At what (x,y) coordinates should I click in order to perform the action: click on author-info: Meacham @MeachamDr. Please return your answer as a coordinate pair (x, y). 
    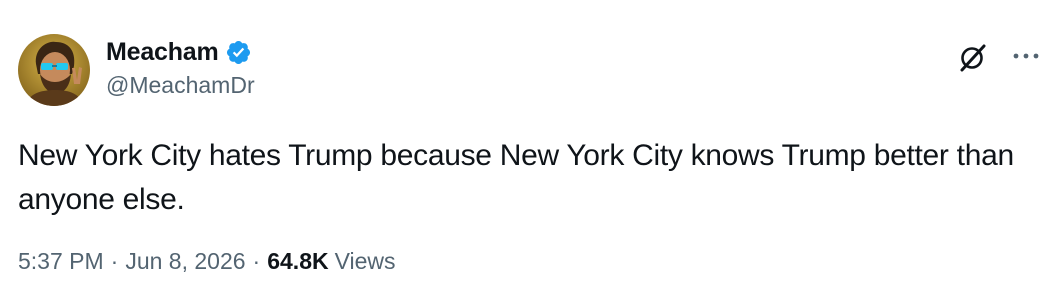
    Looking at the image, I should click on (180, 67).